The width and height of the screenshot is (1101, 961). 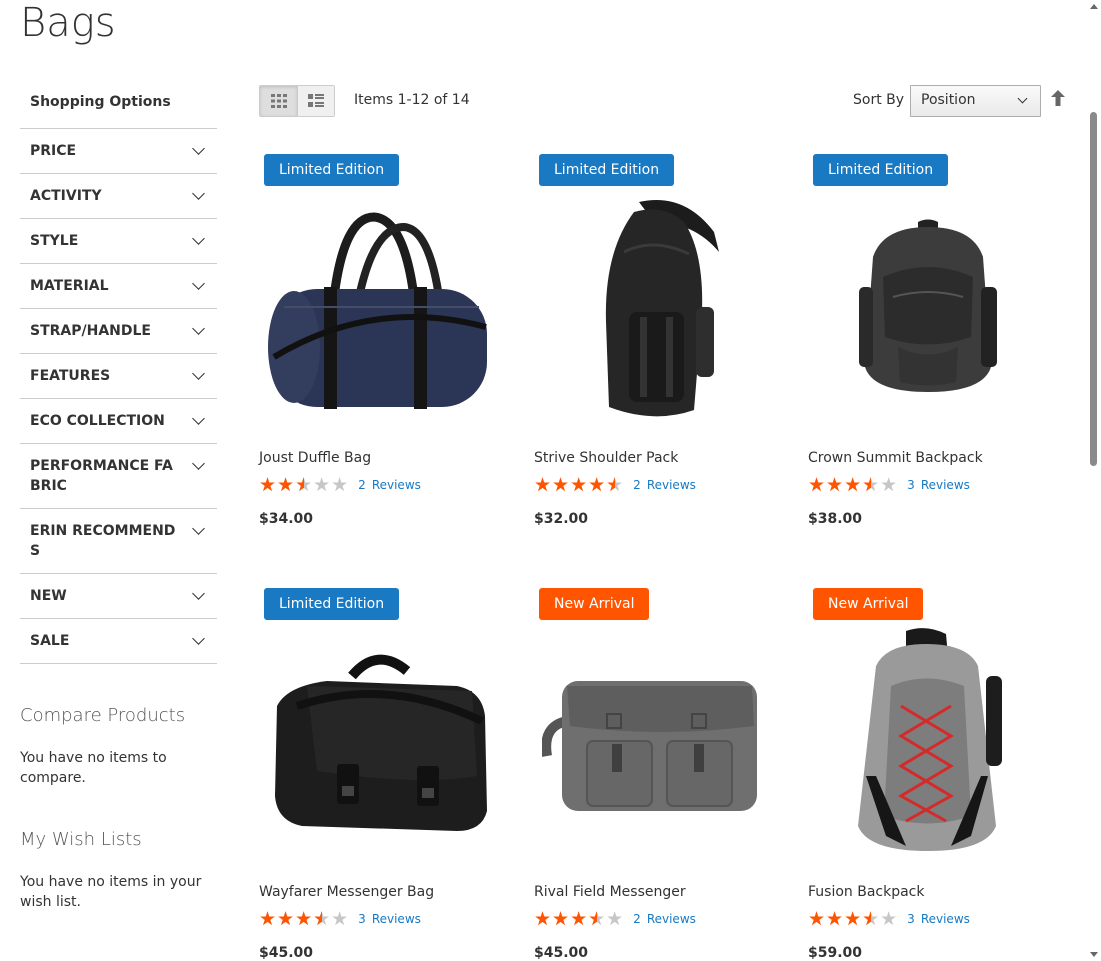 What do you see at coordinates (1093, 480) in the screenshot?
I see `page-scrollbar` at bounding box center [1093, 480].